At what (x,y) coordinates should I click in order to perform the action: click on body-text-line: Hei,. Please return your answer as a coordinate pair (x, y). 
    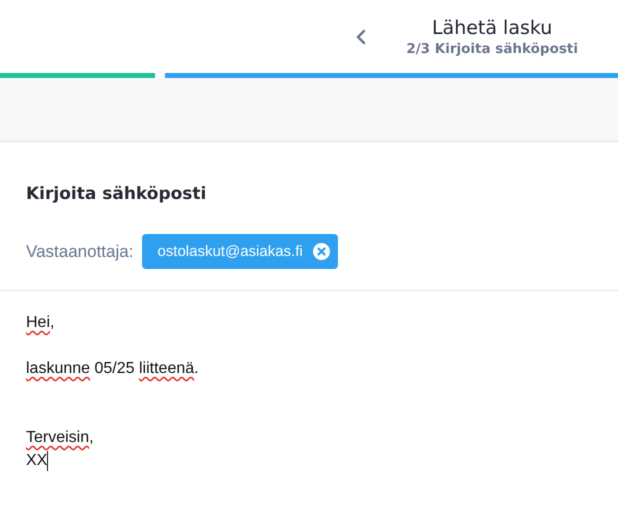
    Looking at the image, I should click on (40, 323).